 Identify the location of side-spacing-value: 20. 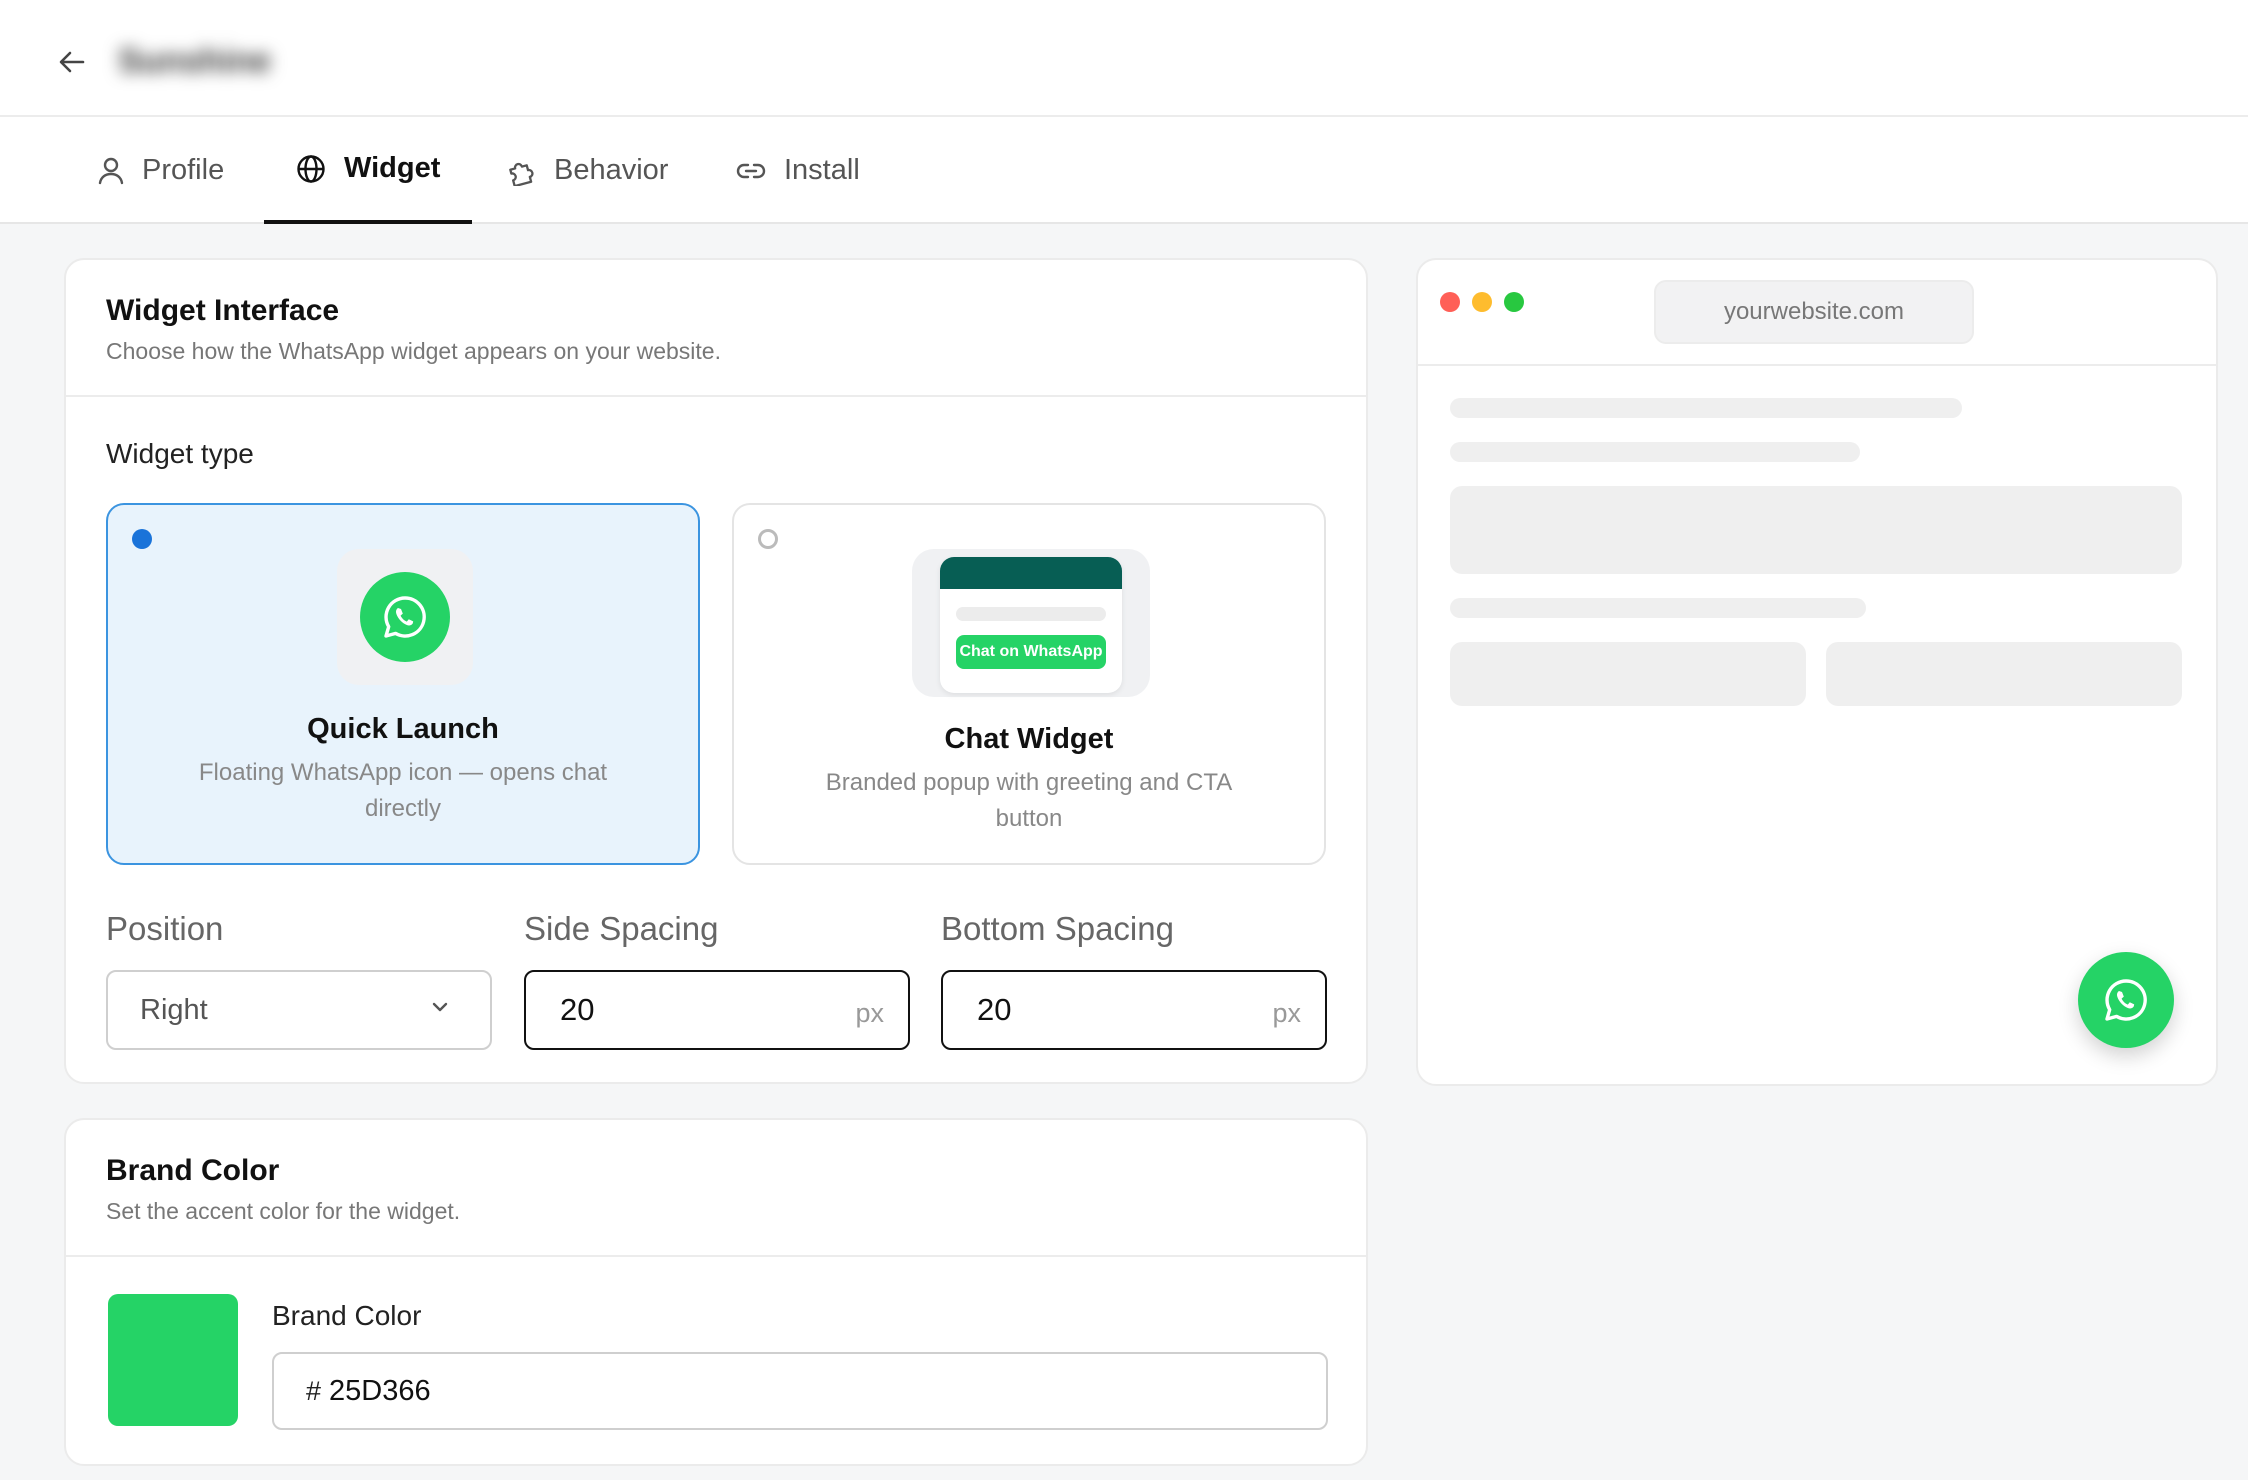
(577, 1009).